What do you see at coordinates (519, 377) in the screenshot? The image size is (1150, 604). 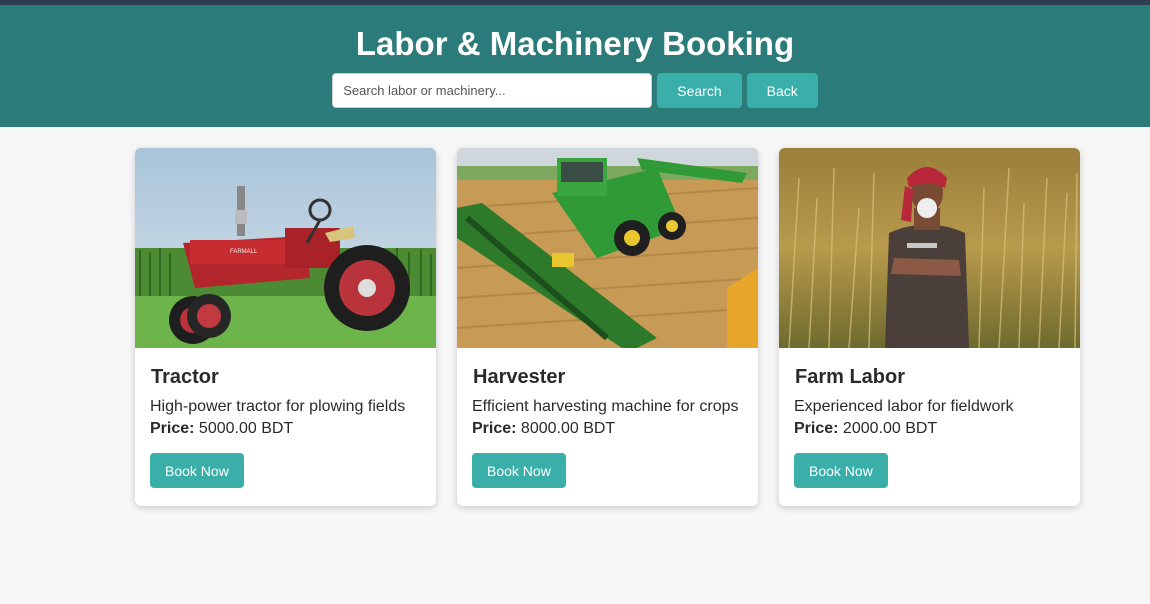 I see `card-title: Harvester` at bounding box center [519, 377].